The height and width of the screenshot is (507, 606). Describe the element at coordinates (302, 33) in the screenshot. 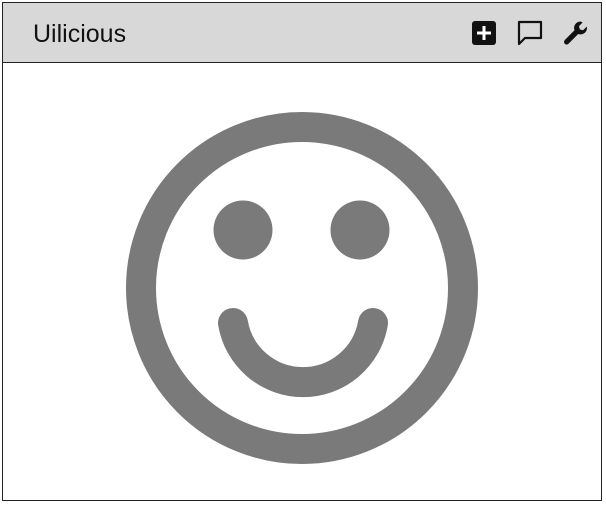

I see `title-bar: Uilicious` at that location.